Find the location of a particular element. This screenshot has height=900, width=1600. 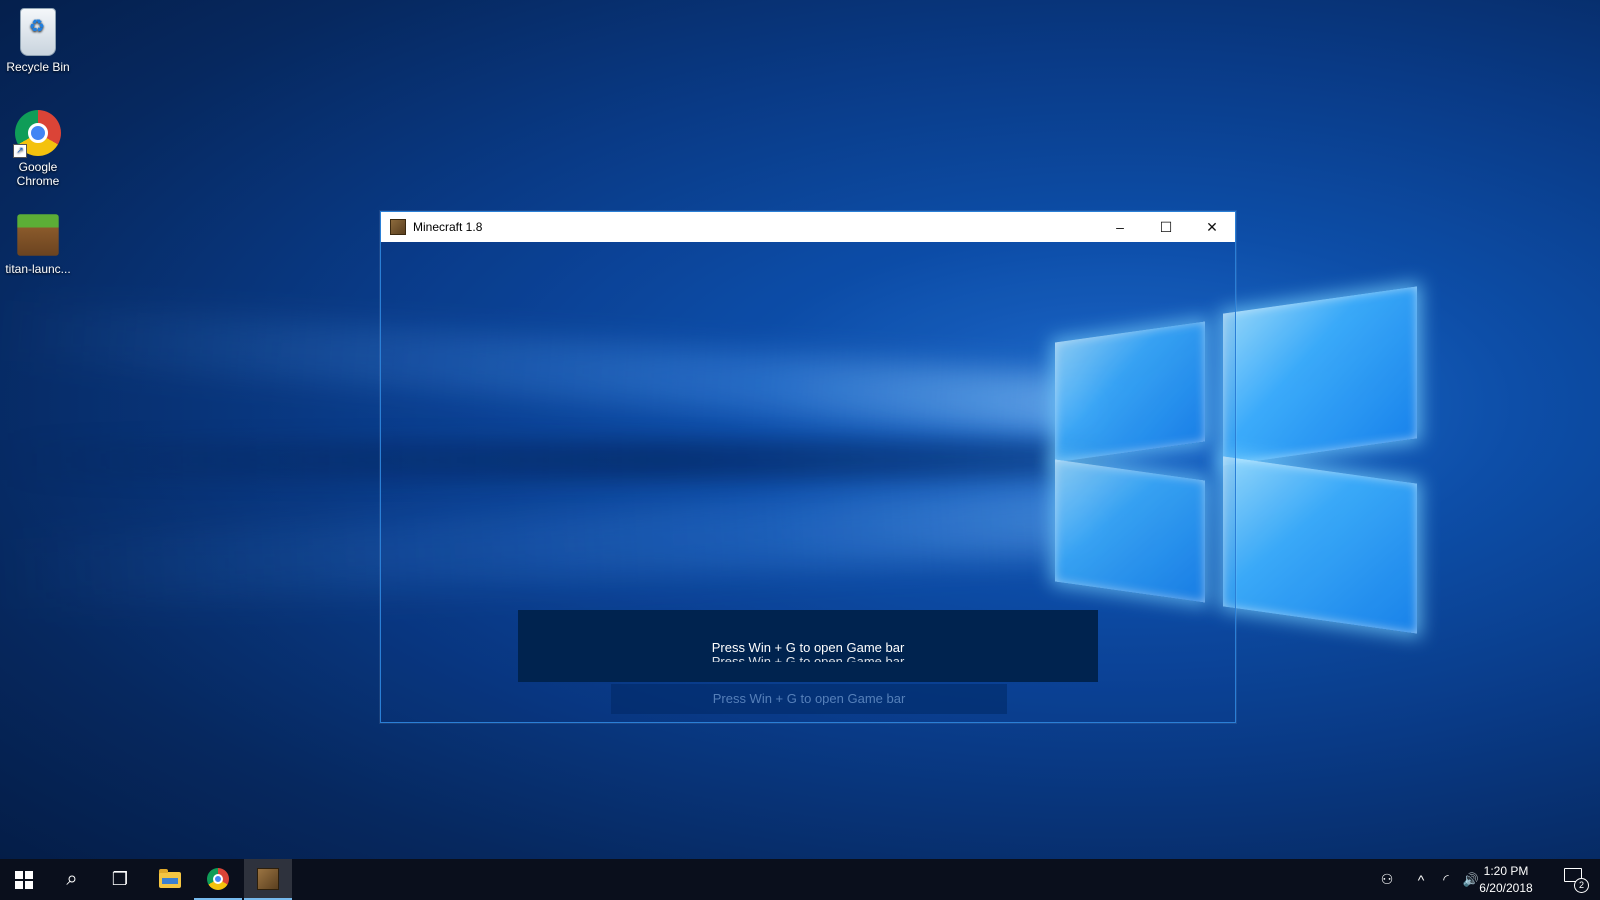

maximize-button: ☐ is located at coordinates (1166, 227).